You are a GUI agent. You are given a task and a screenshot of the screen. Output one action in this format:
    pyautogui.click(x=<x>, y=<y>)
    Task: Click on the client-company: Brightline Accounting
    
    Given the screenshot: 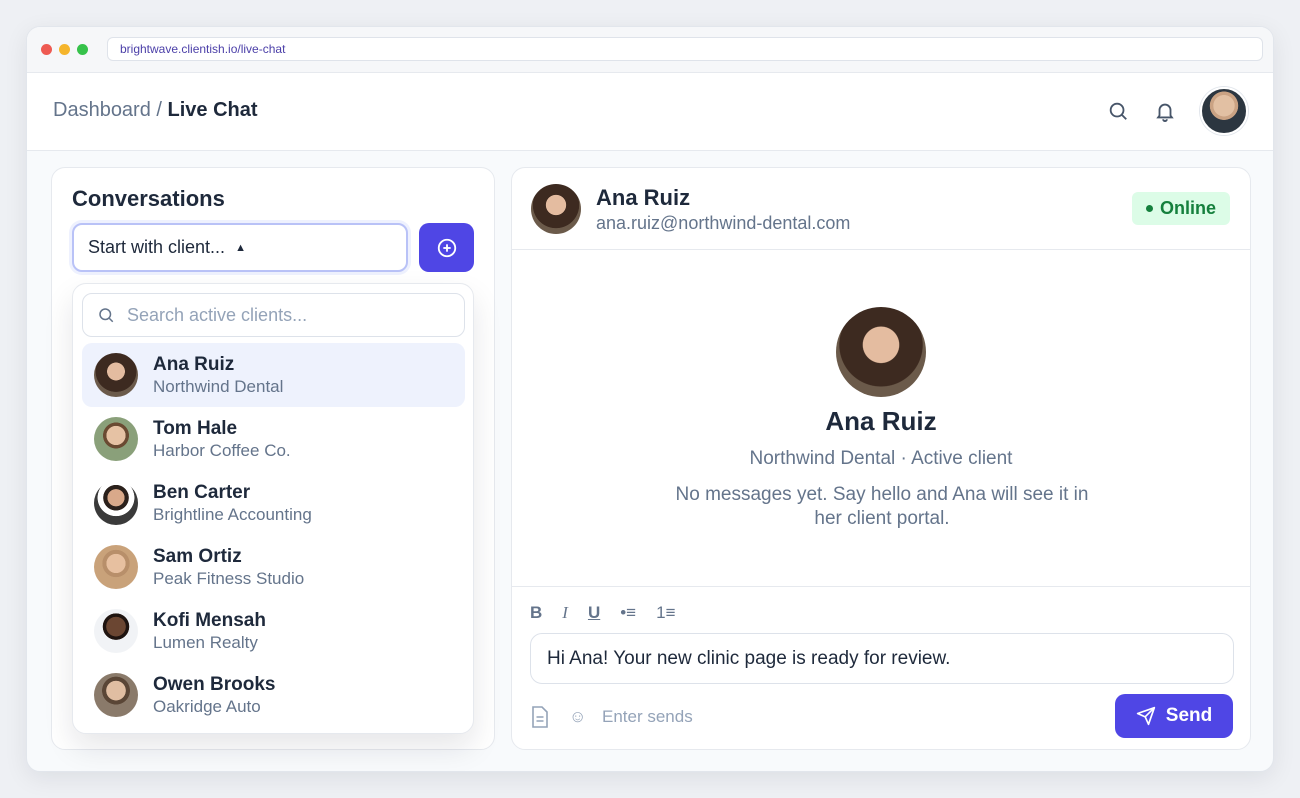 What is the action you would take?
    pyautogui.click(x=232, y=514)
    